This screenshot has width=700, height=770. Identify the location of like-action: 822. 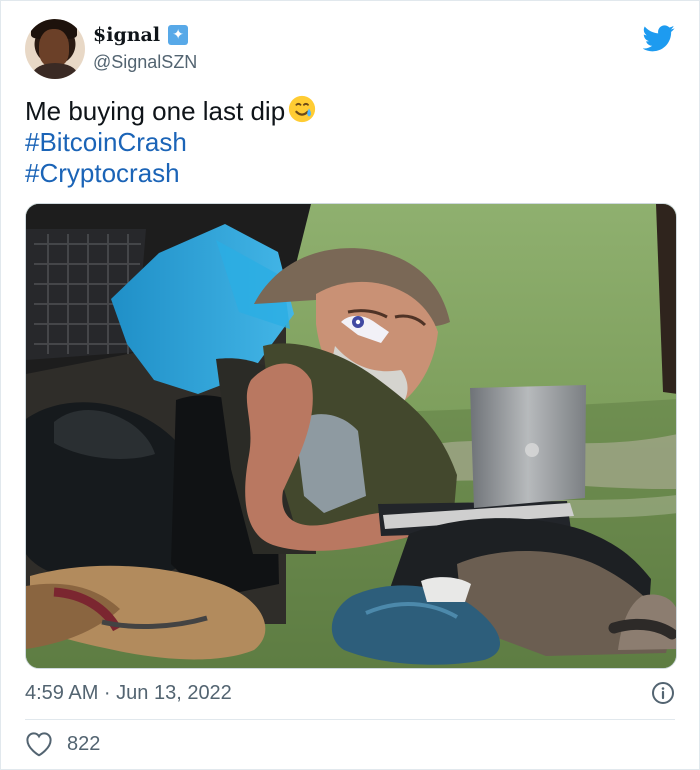
(62, 744).